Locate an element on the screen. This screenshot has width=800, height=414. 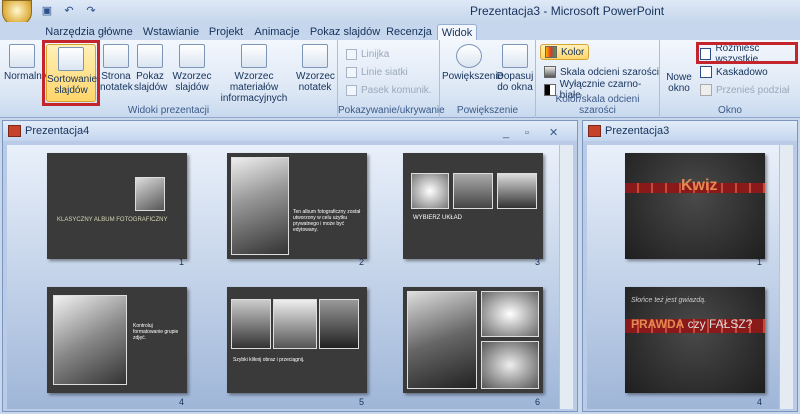
slide-thumbnail-3: WYBIERZ UKŁAD is located at coordinates (473, 206).